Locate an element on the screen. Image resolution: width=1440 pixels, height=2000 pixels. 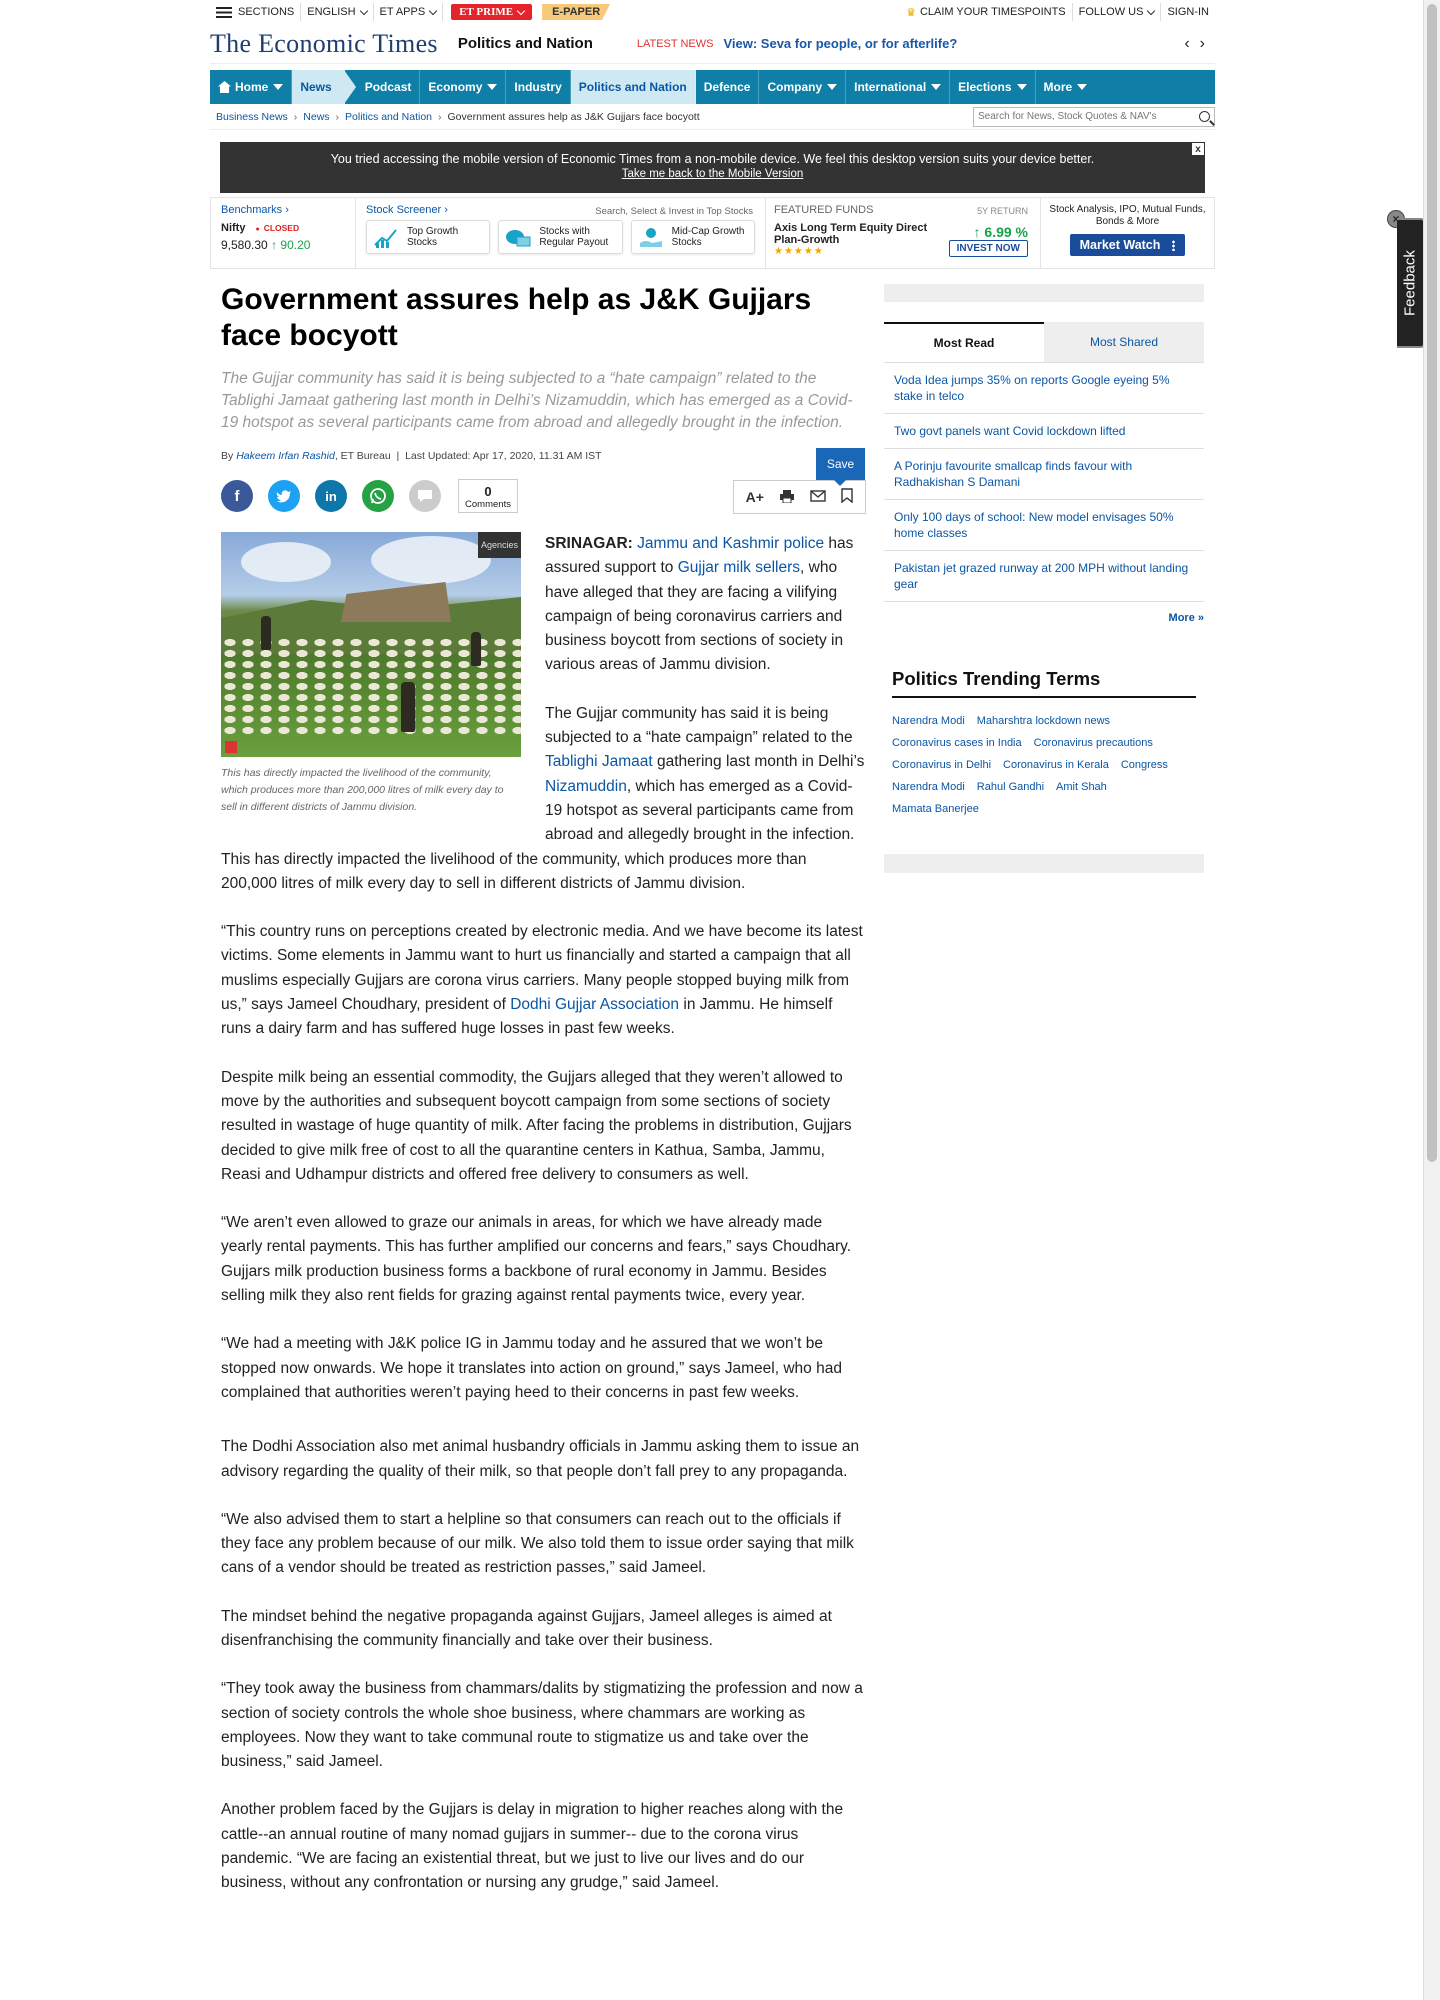
site-logo: The Economic Times is located at coordinates (324, 44).